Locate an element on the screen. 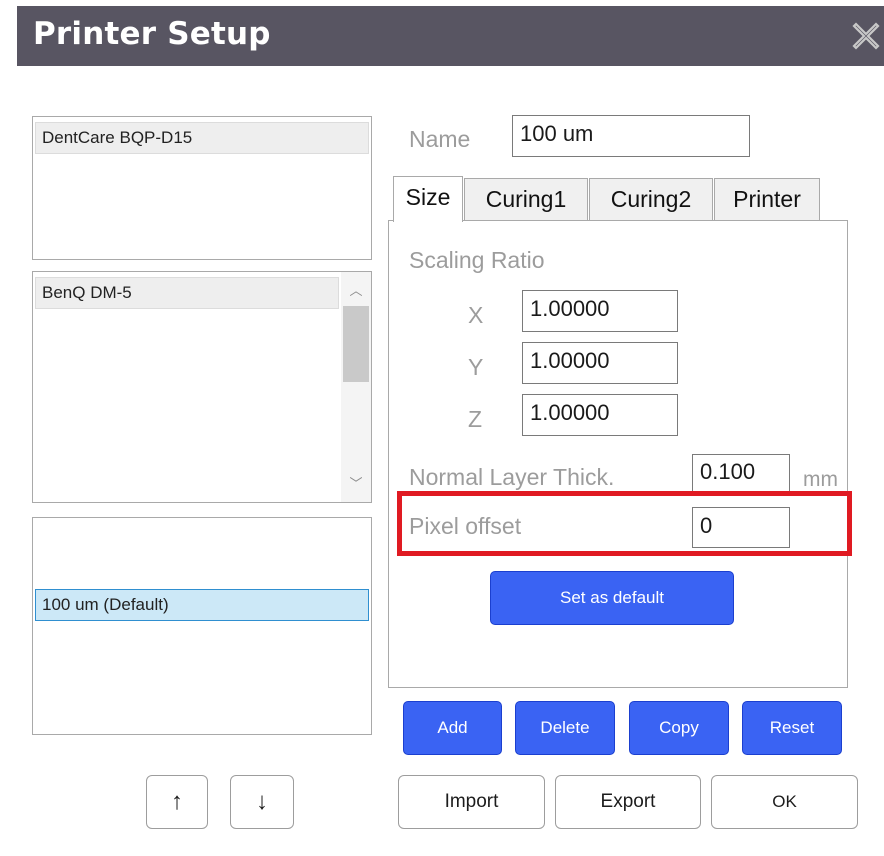 The image size is (884, 856). delete-button: Delete is located at coordinates (565, 728).